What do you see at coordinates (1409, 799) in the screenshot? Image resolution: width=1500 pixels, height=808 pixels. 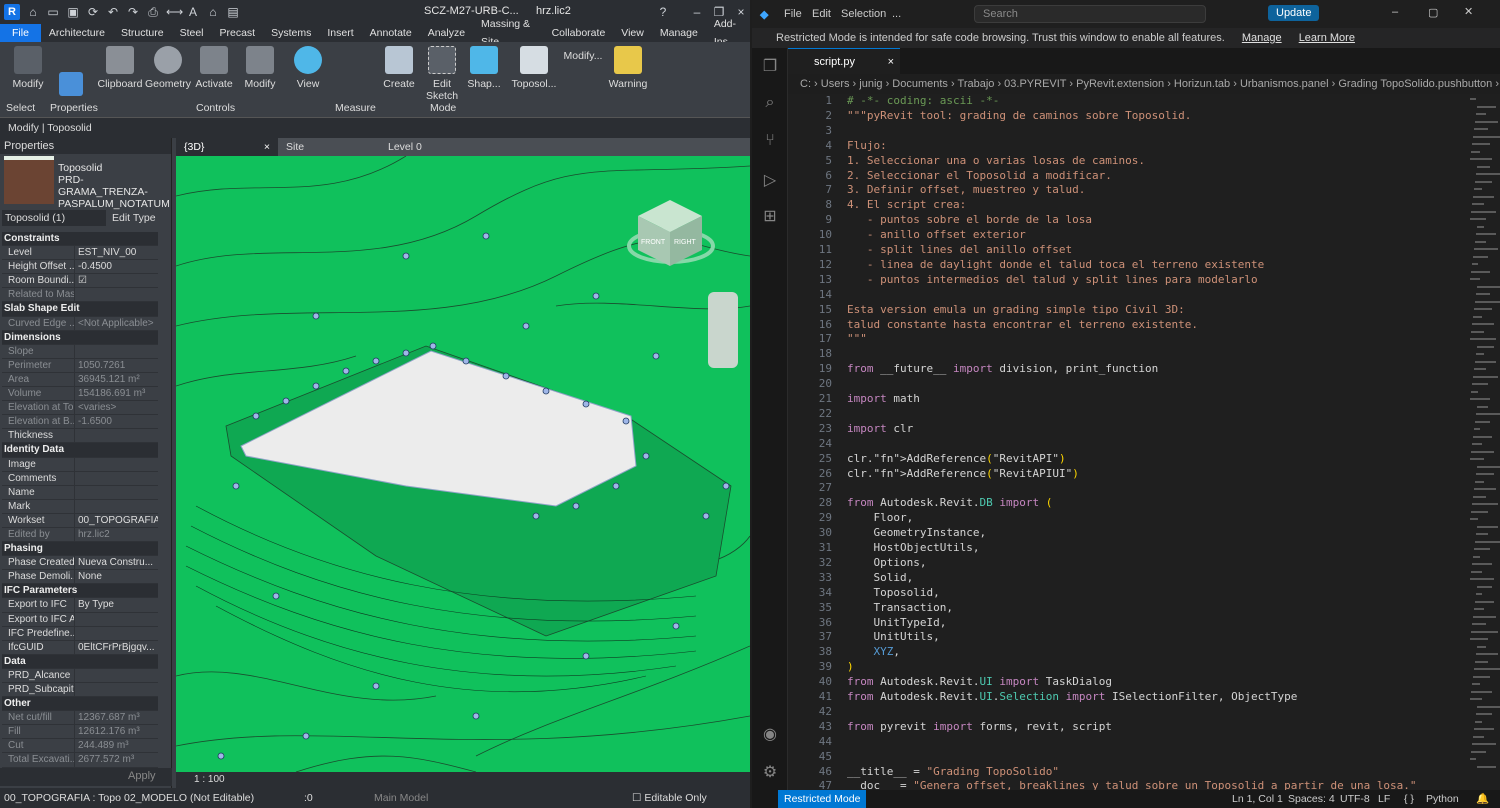 I see `language-status-icon: { }` at bounding box center [1409, 799].